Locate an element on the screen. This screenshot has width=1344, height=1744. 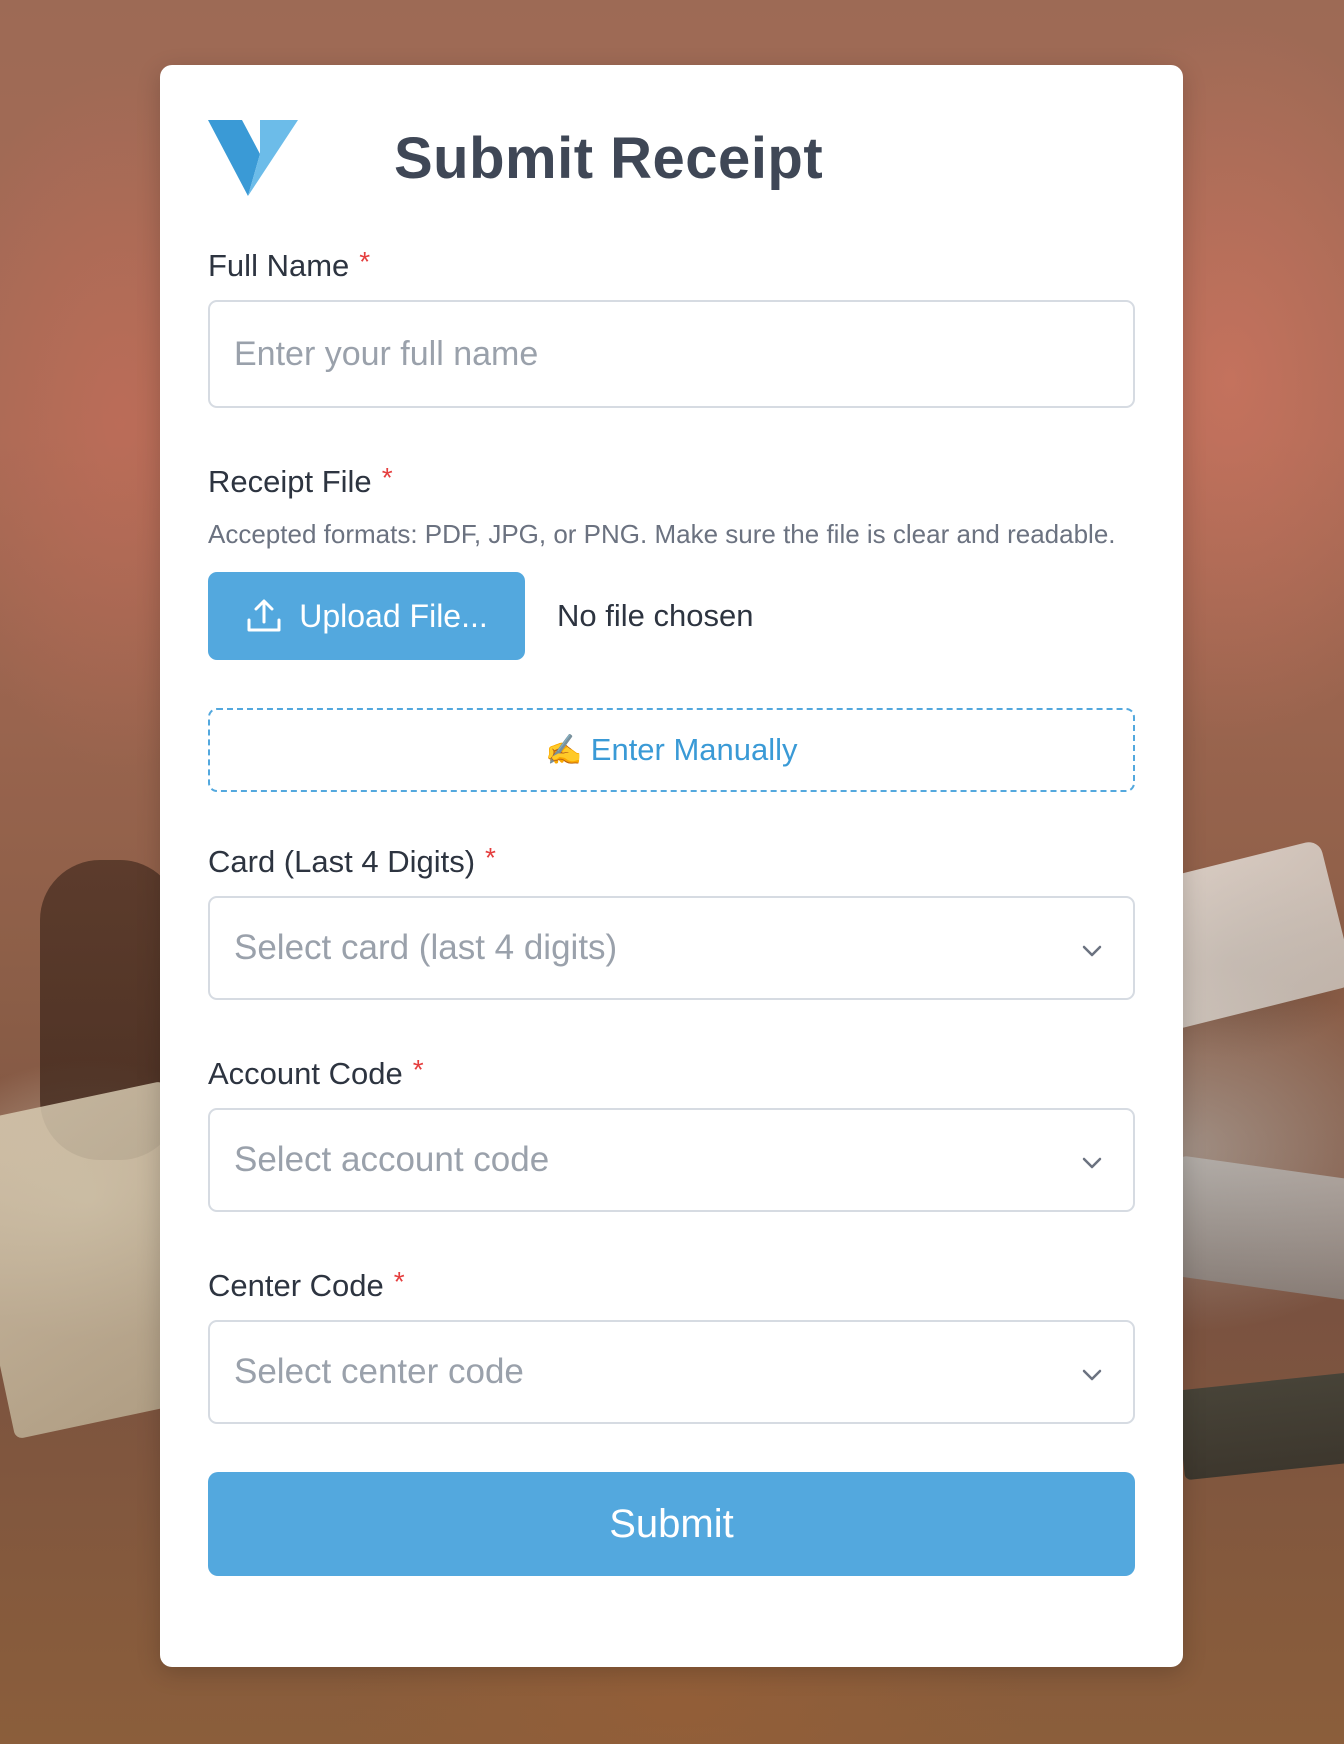
v-logo-icon is located at coordinates (253, 158).